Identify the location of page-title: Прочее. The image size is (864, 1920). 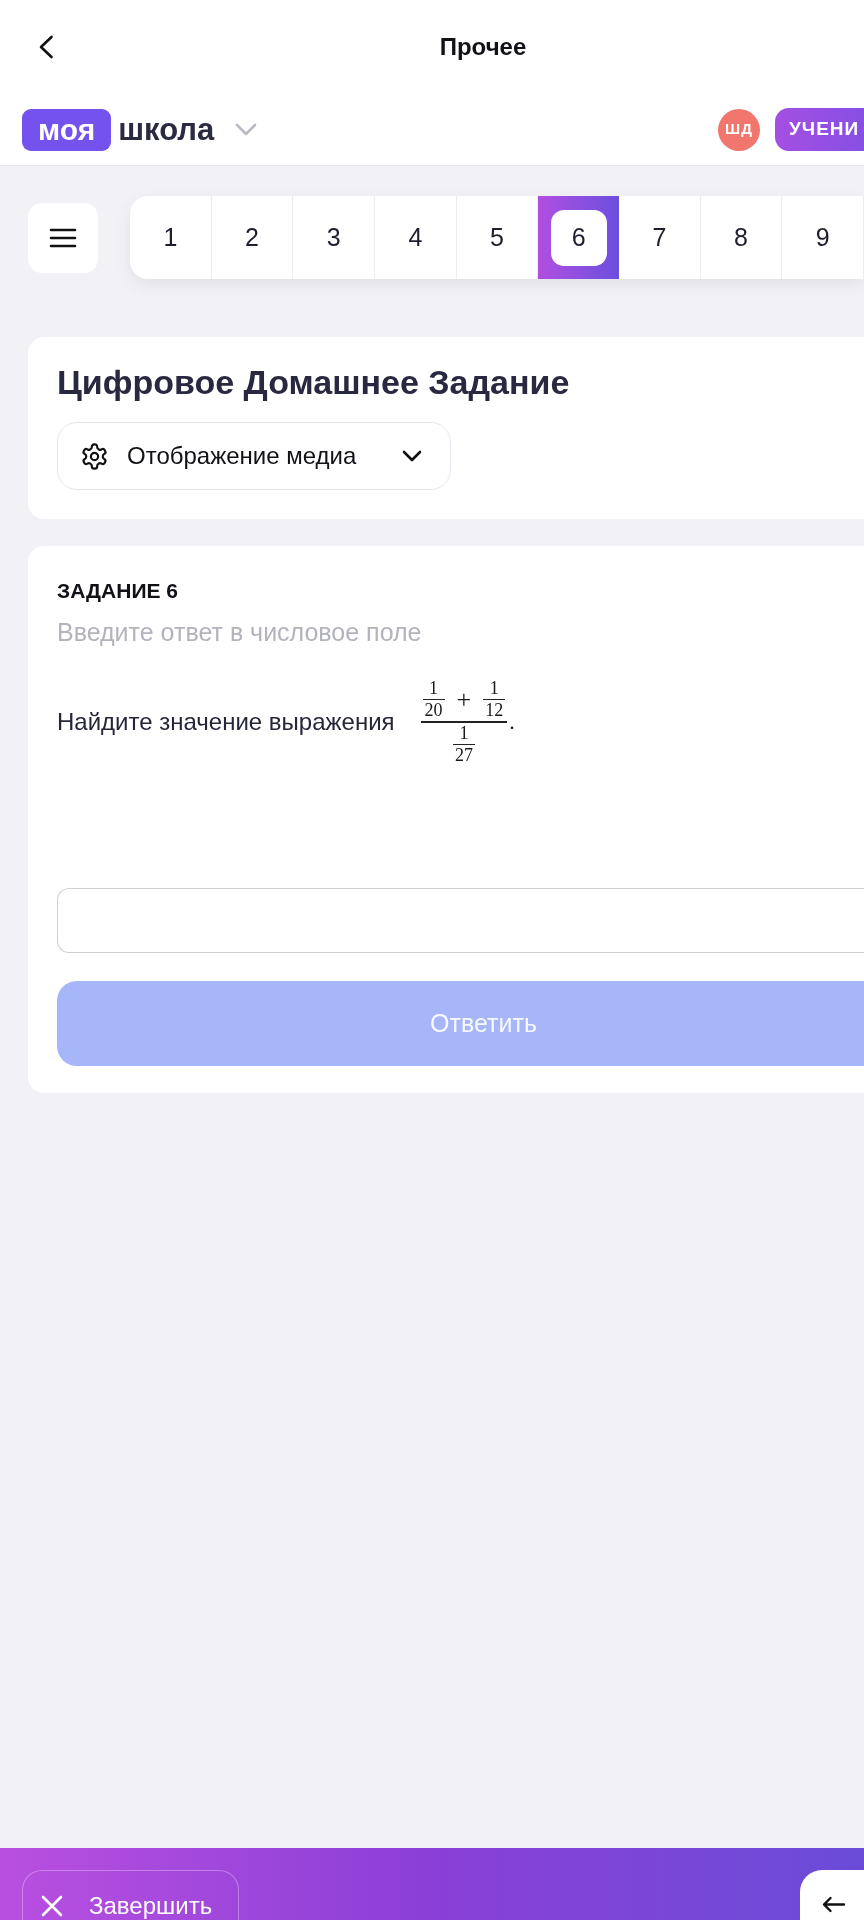
(483, 47).